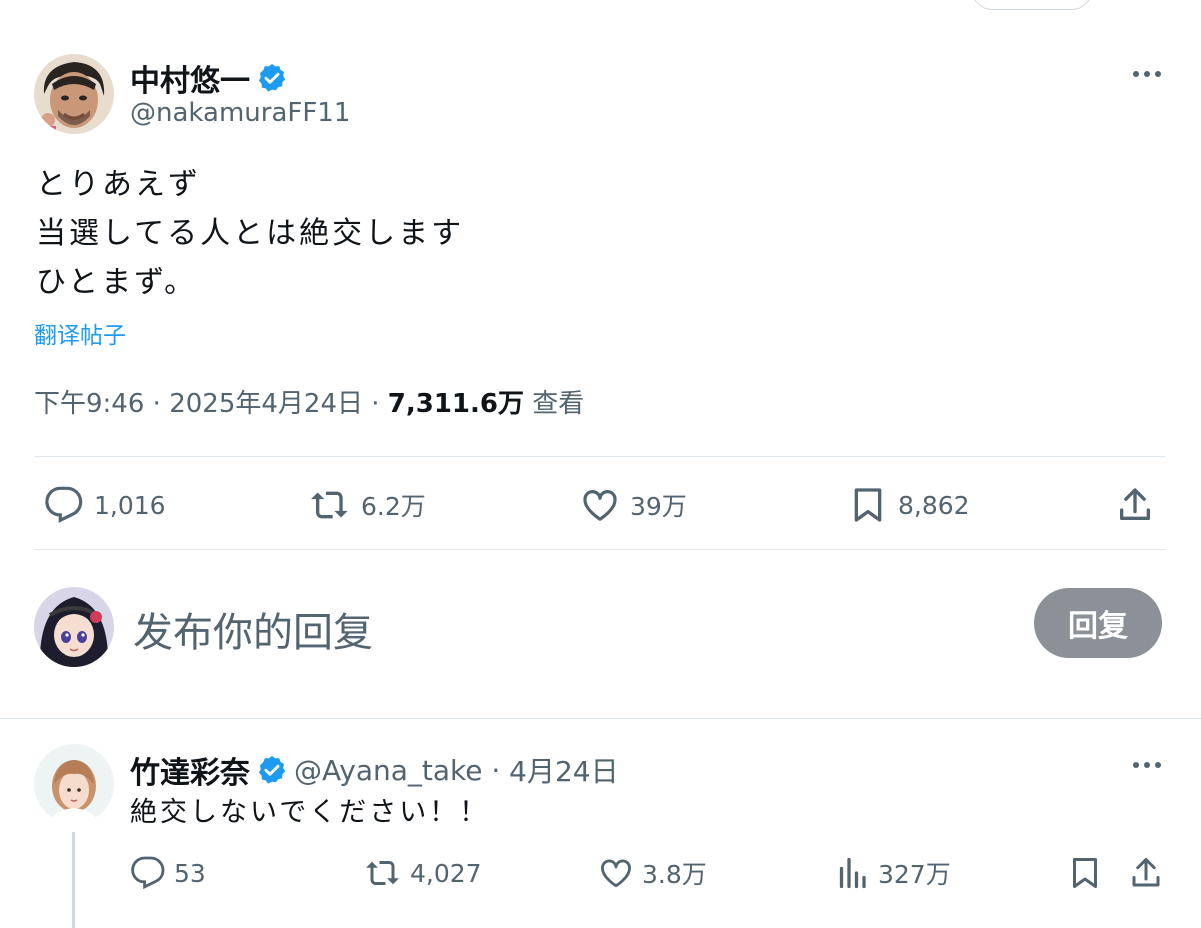 The height and width of the screenshot is (928, 1201). I want to click on reply-author-avatar, so click(74, 784).